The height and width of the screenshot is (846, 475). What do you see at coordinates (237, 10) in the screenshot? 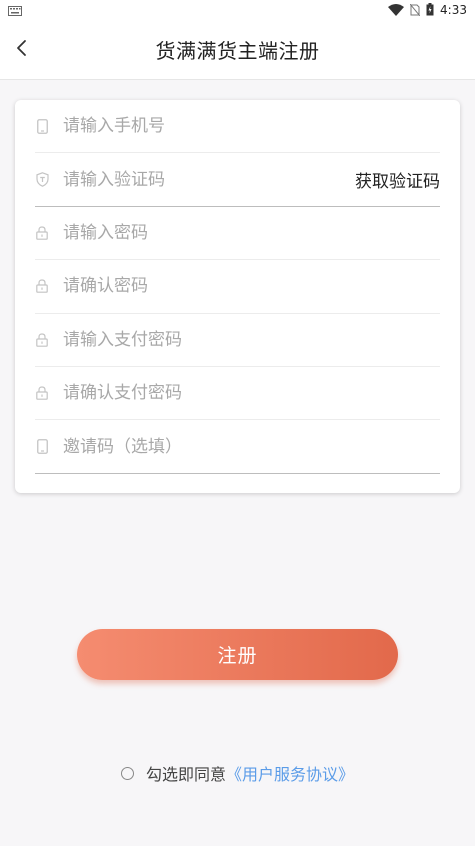
I see `status-bar: 4:33` at bounding box center [237, 10].